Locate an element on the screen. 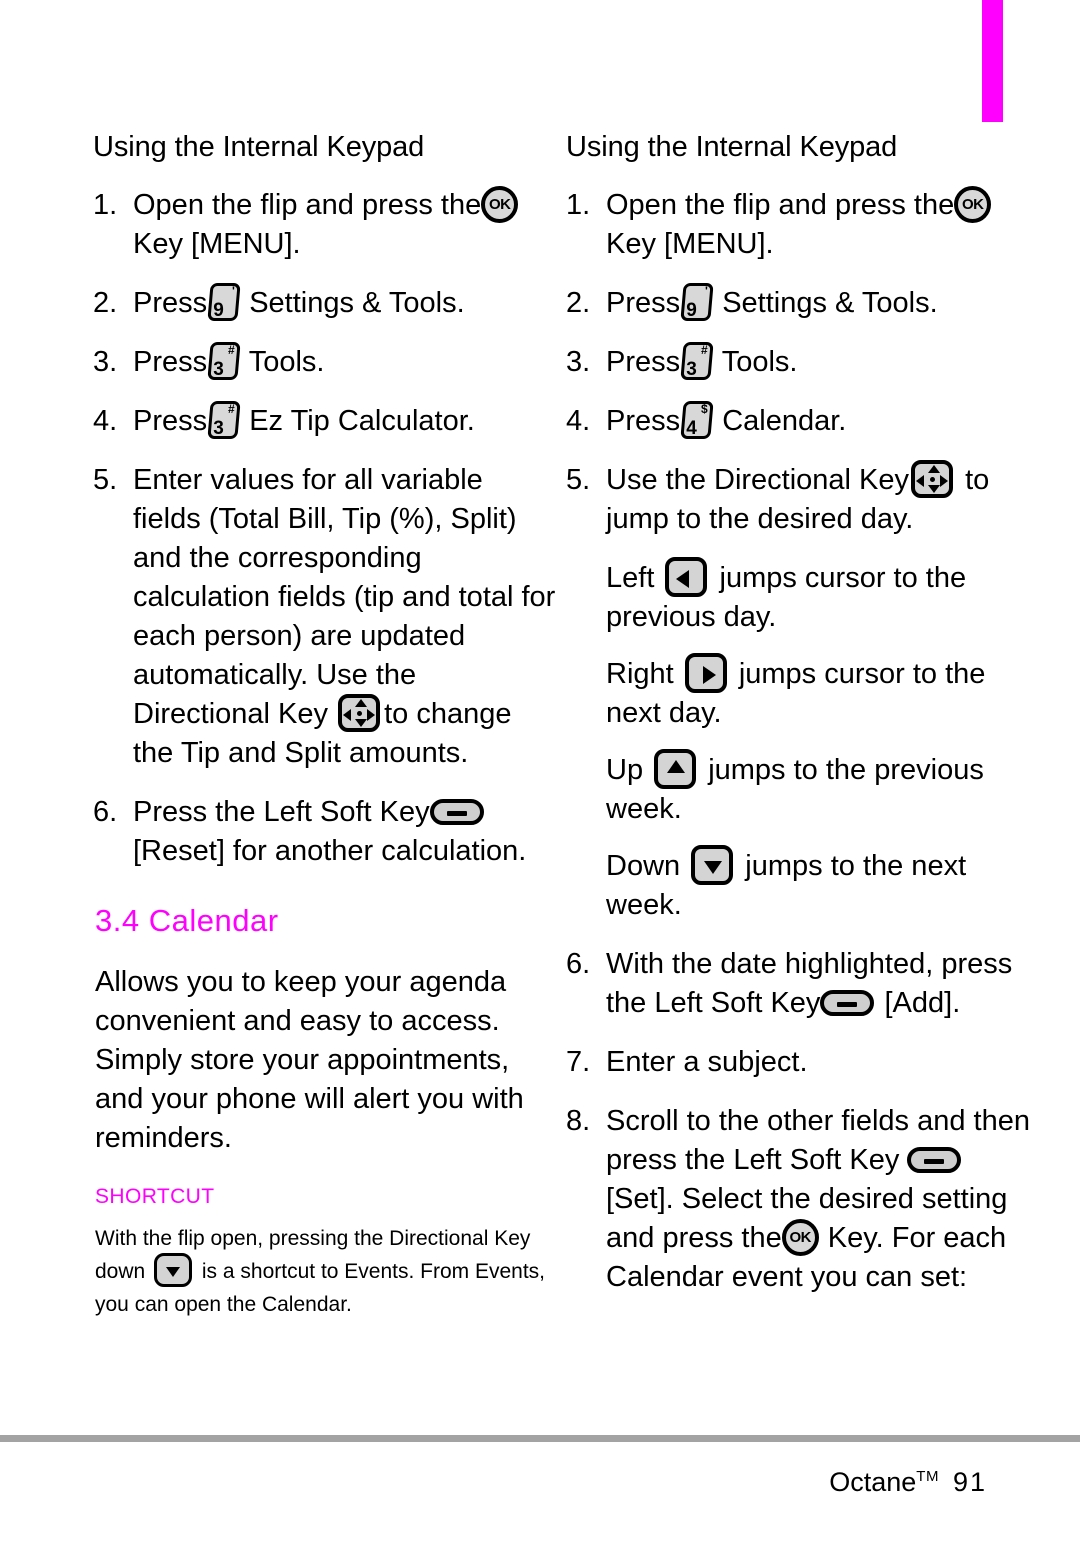  page-title: 3.4 Calendar is located at coordinates (326, 921).